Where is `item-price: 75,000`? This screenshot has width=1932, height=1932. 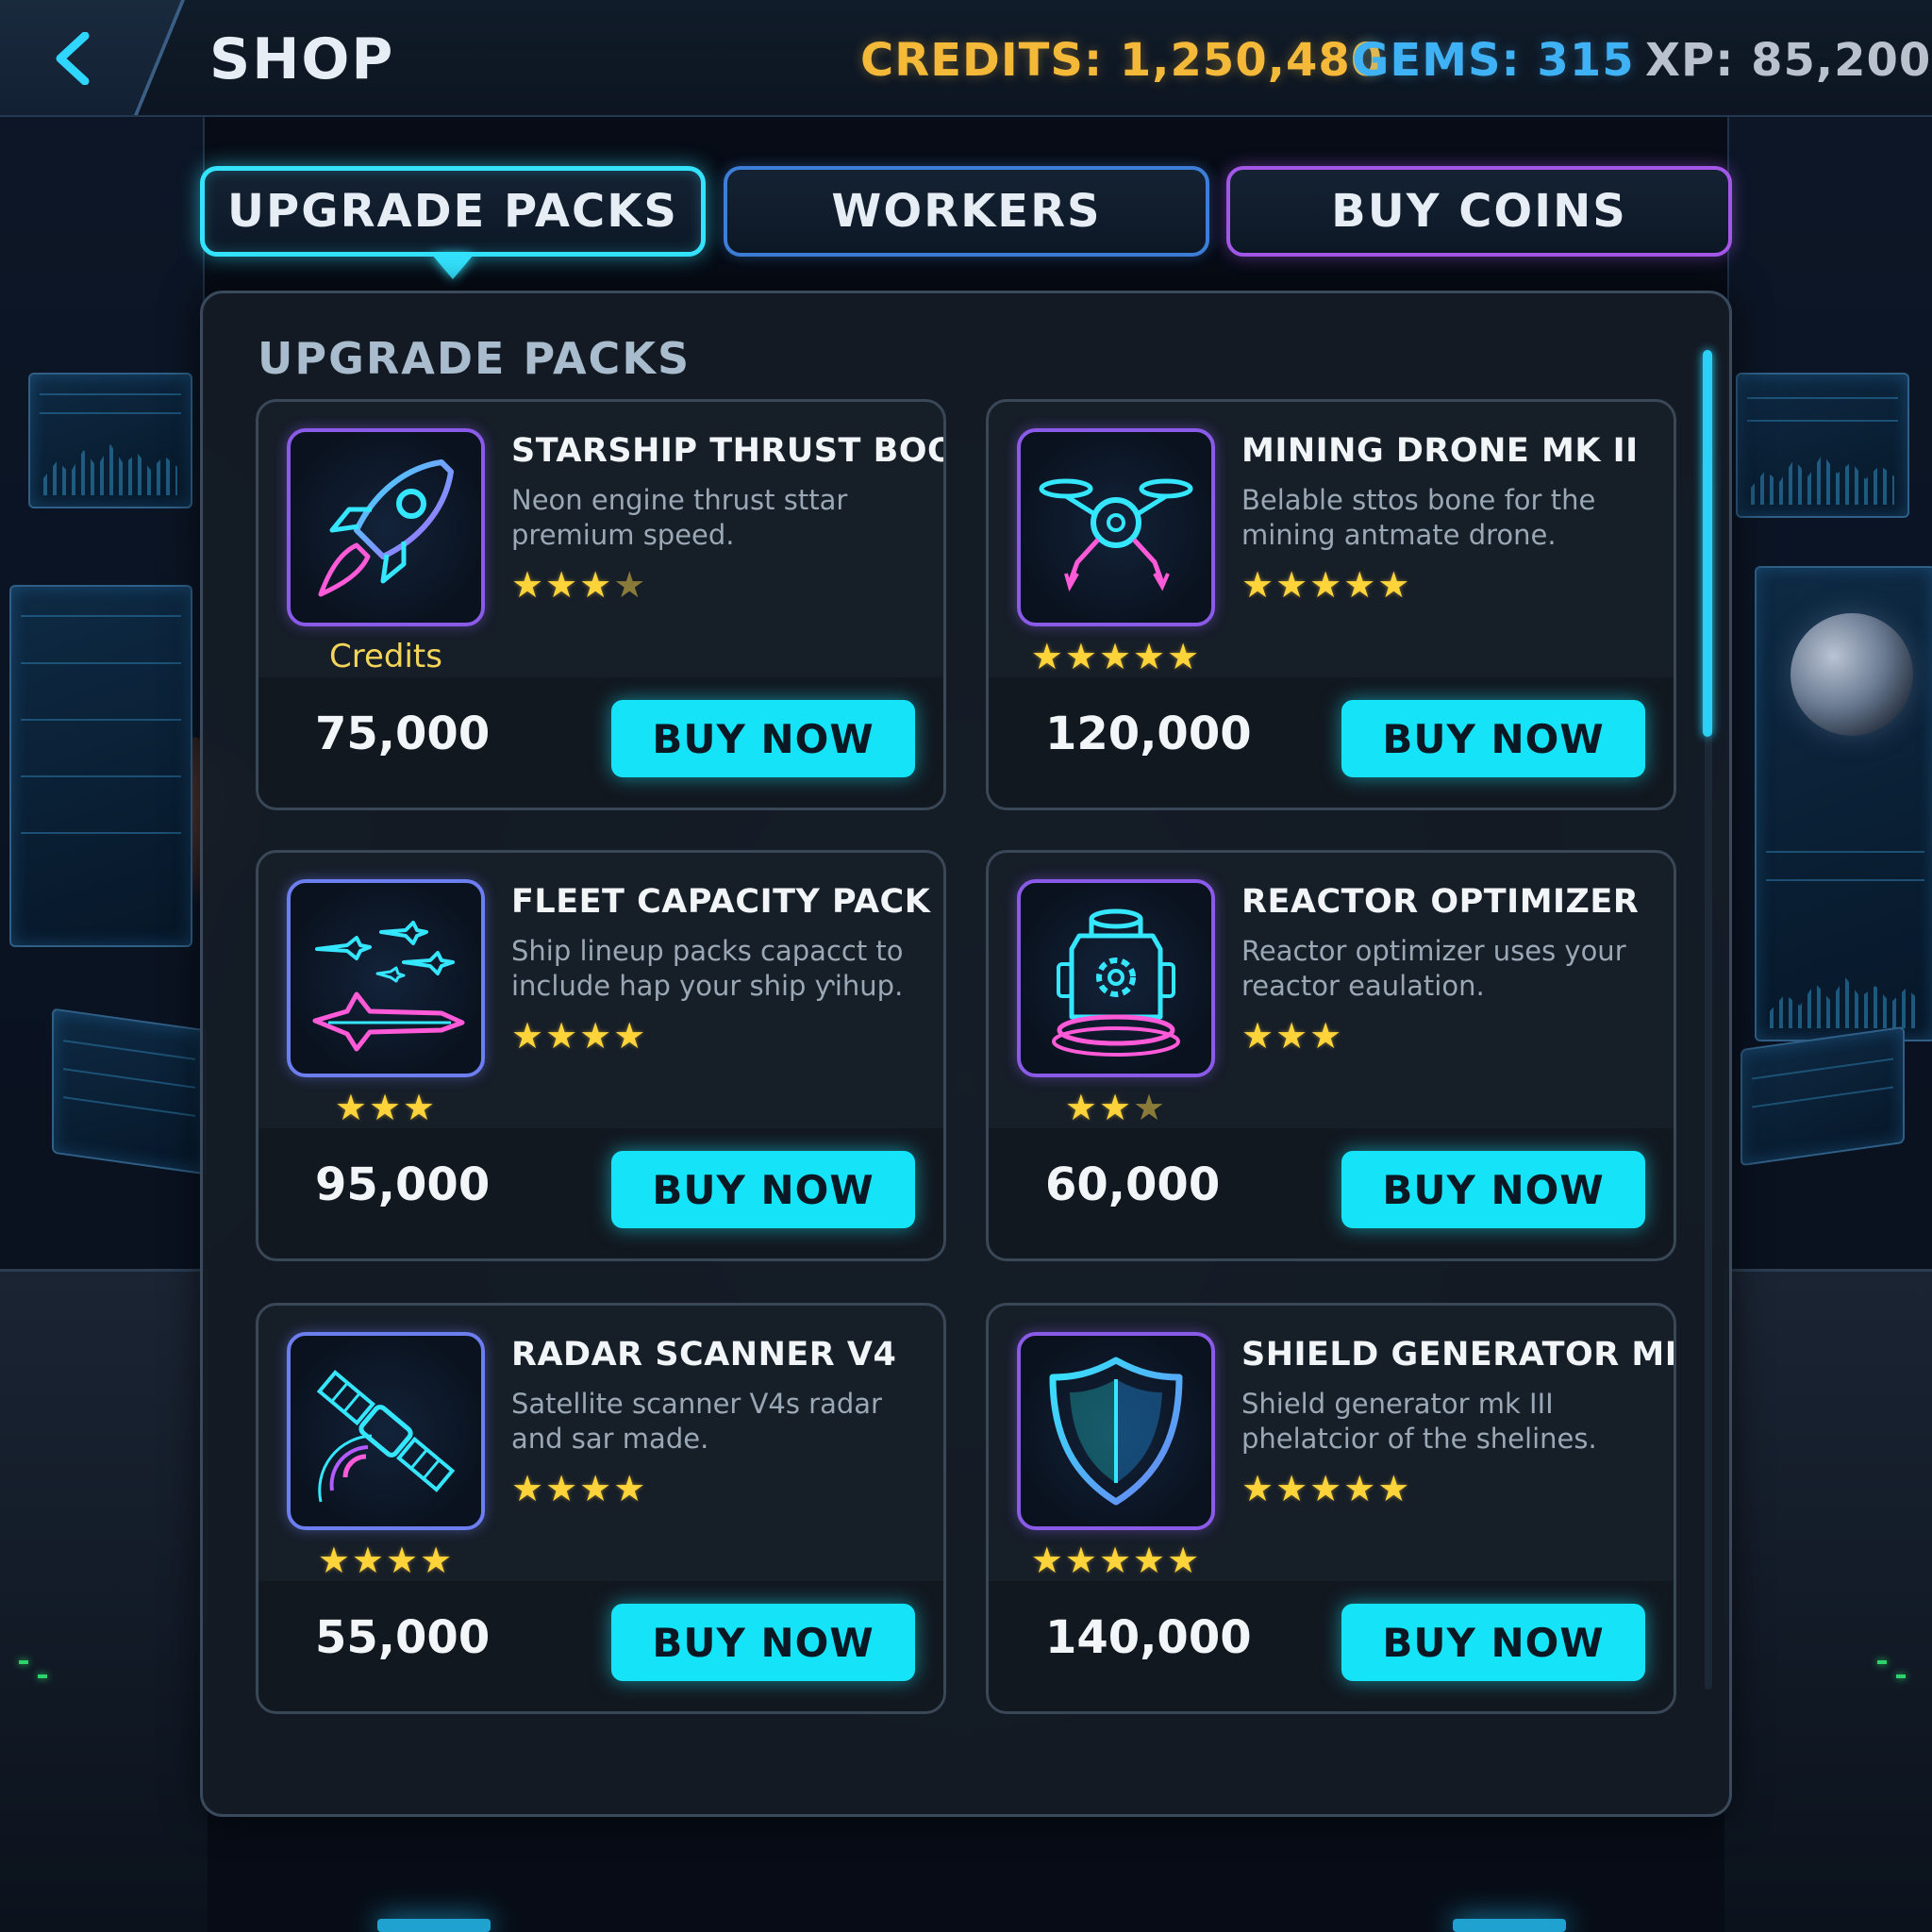
item-price: 75,000 is located at coordinates (403, 734).